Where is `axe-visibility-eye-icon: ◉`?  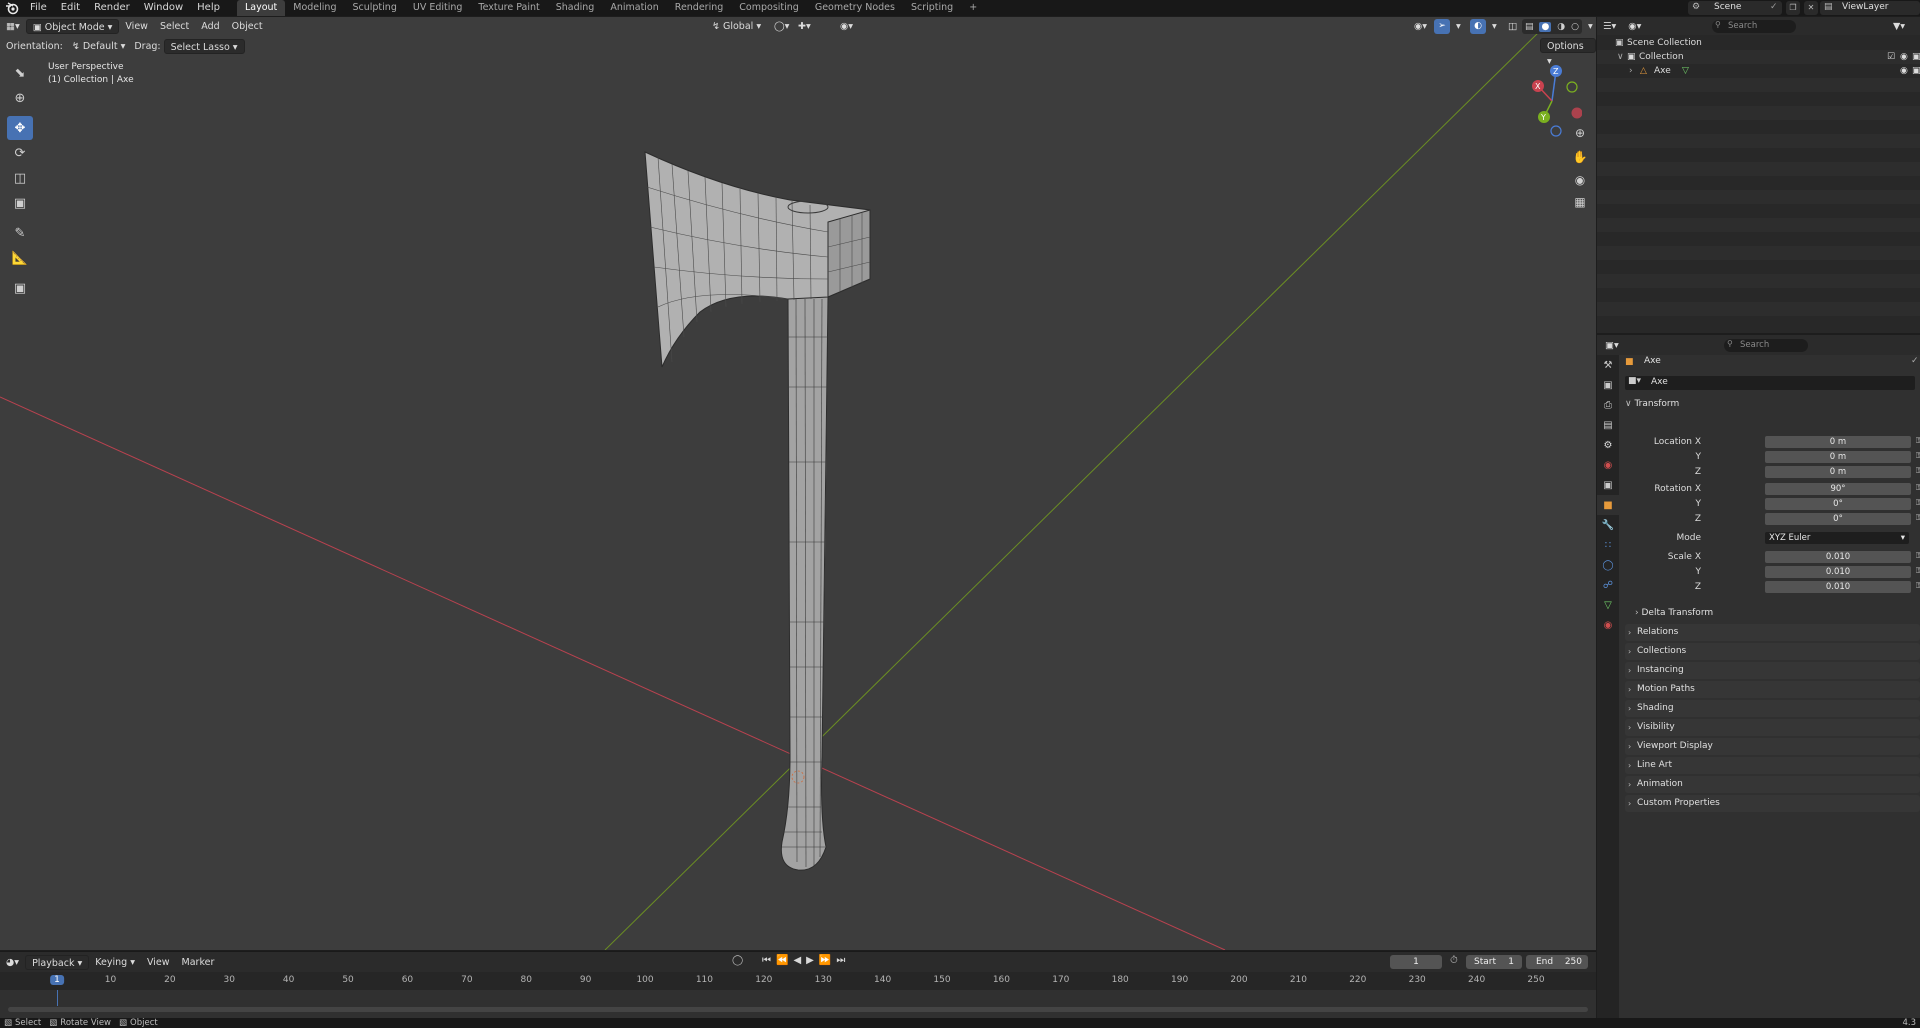 axe-visibility-eye-icon: ◉ is located at coordinates (1904, 71).